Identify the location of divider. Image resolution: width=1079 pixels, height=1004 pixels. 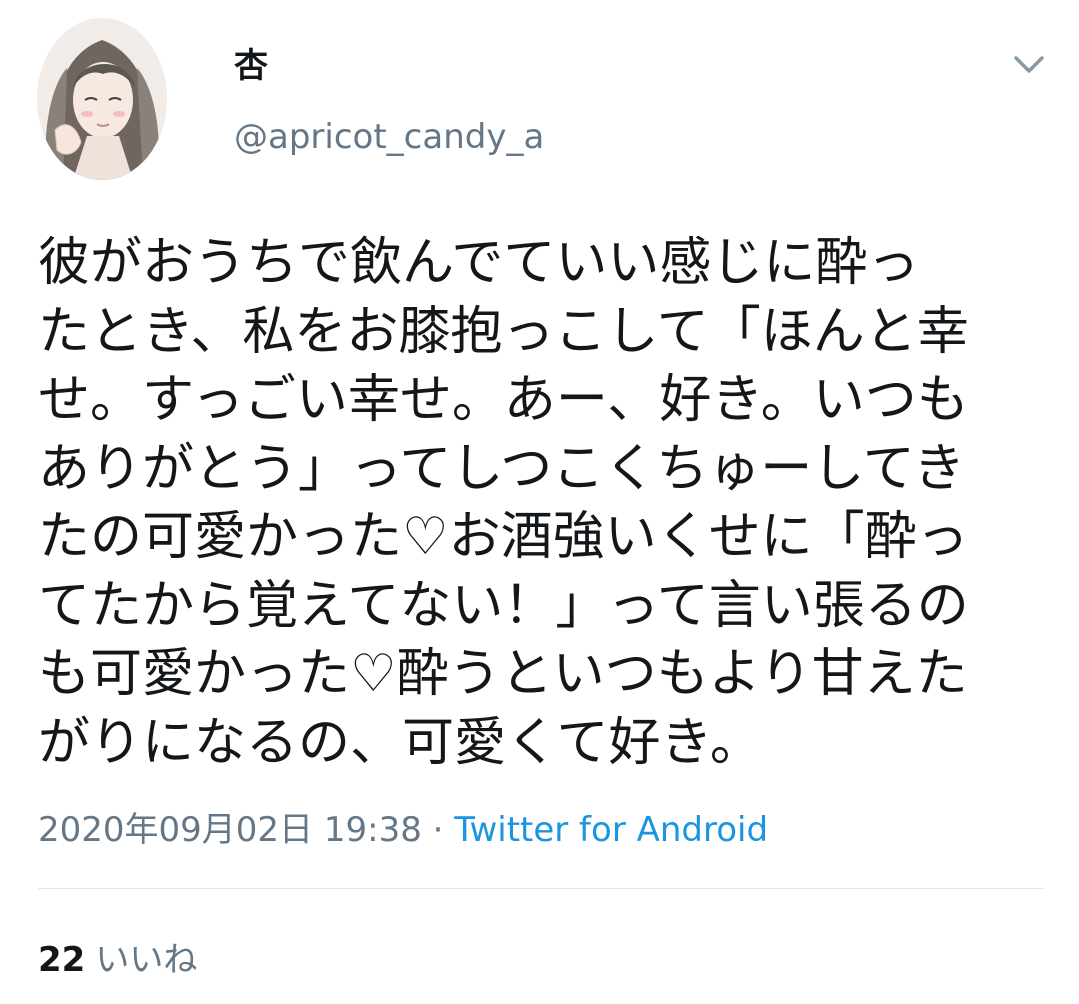
(541, 888).